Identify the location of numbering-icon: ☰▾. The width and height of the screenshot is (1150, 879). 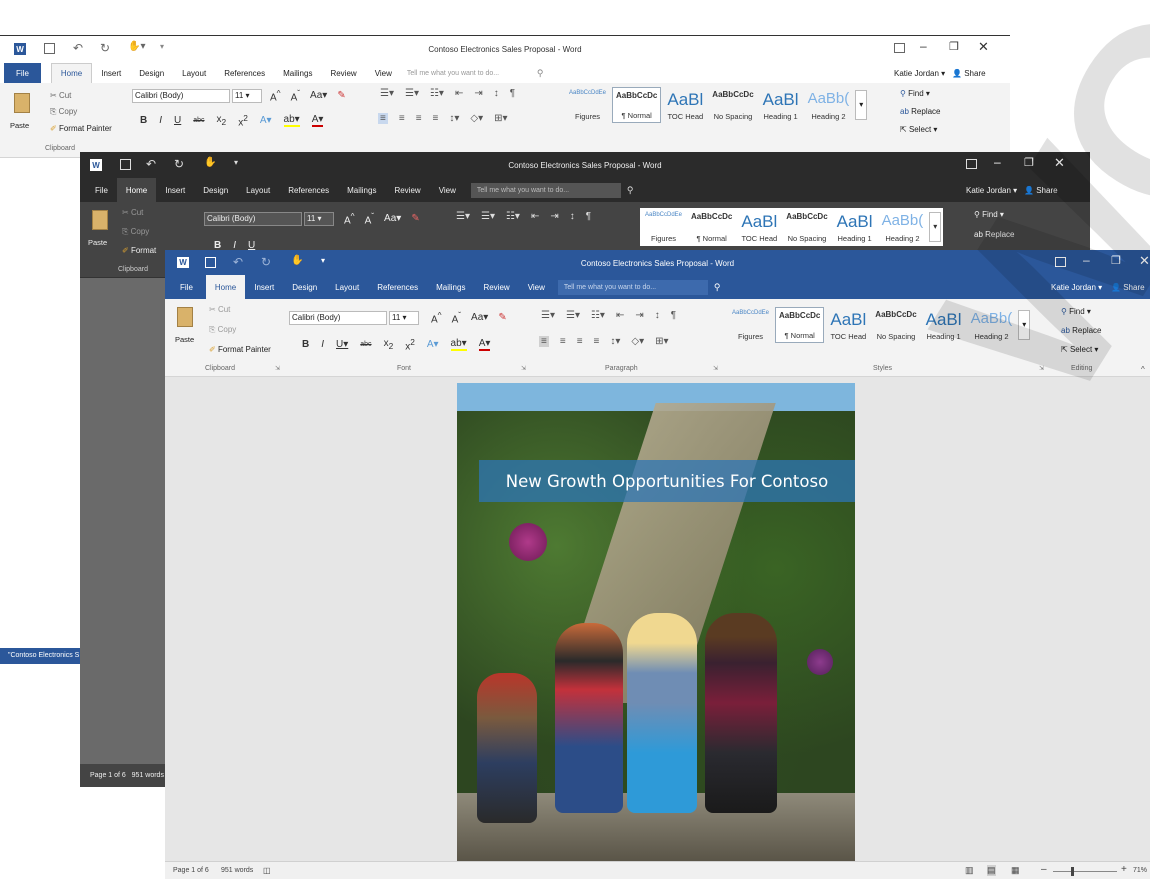
(573, 315).